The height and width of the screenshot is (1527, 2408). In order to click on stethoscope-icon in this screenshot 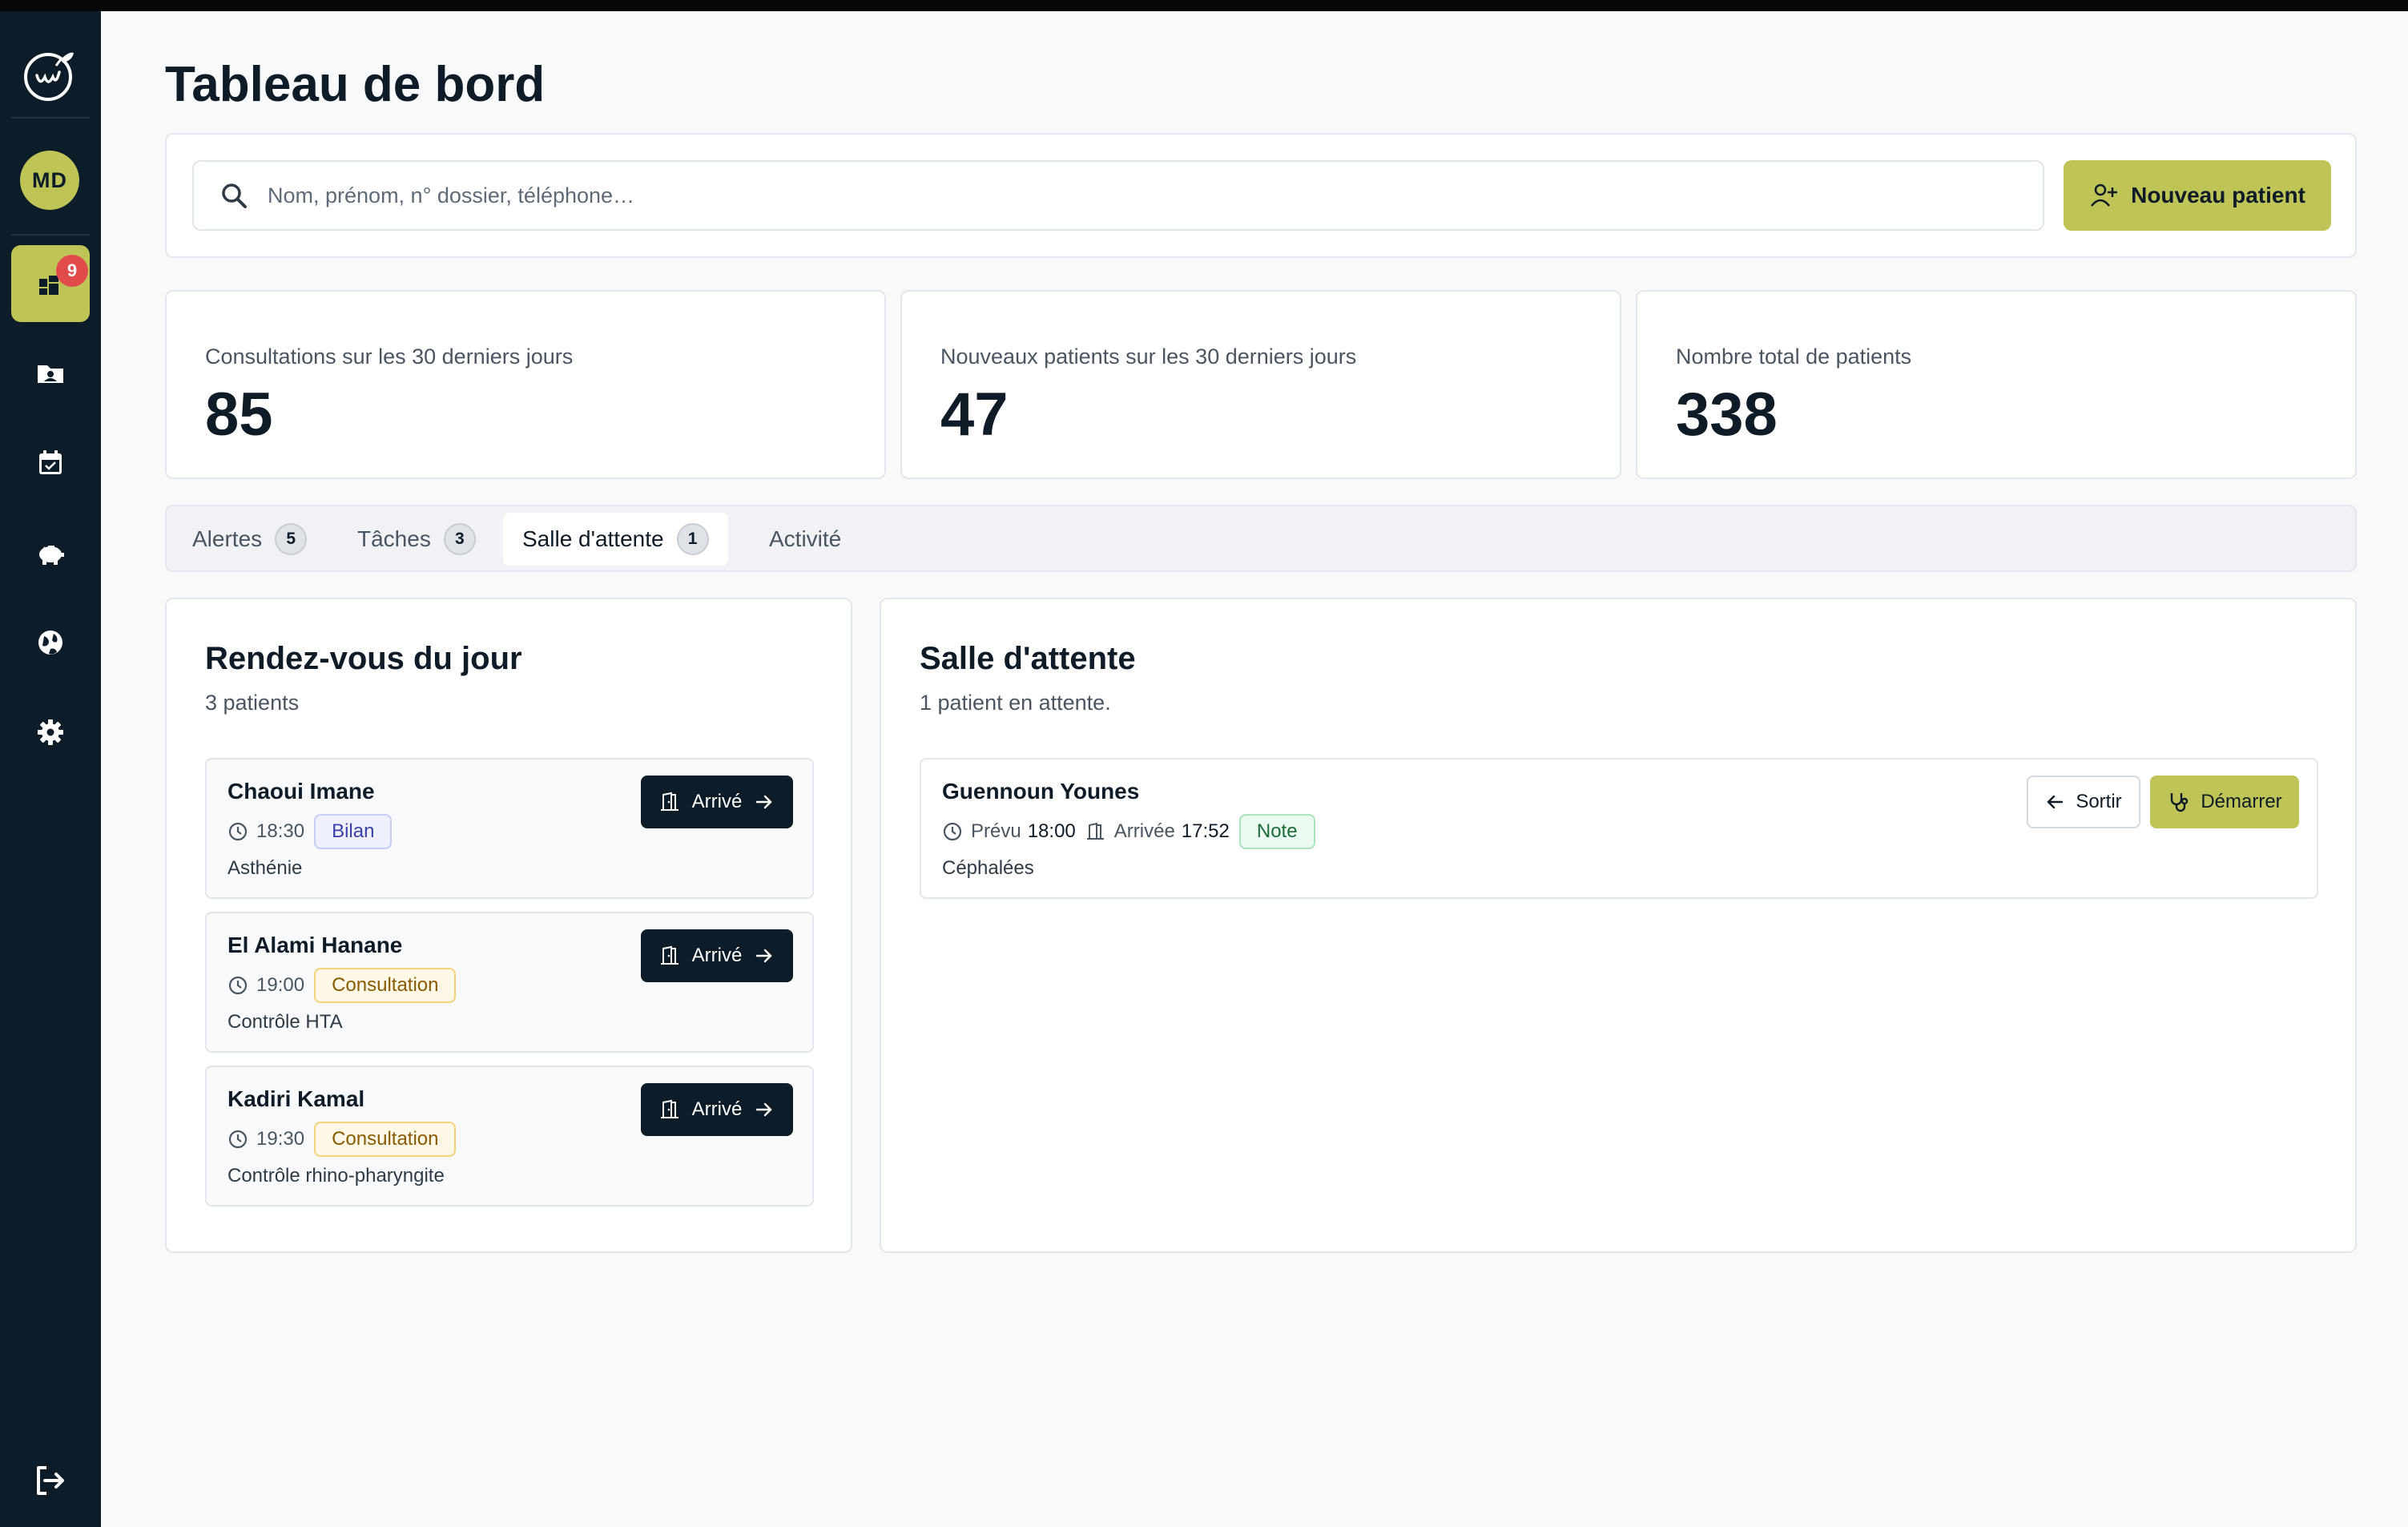, I will do `click(2180, 802)`.